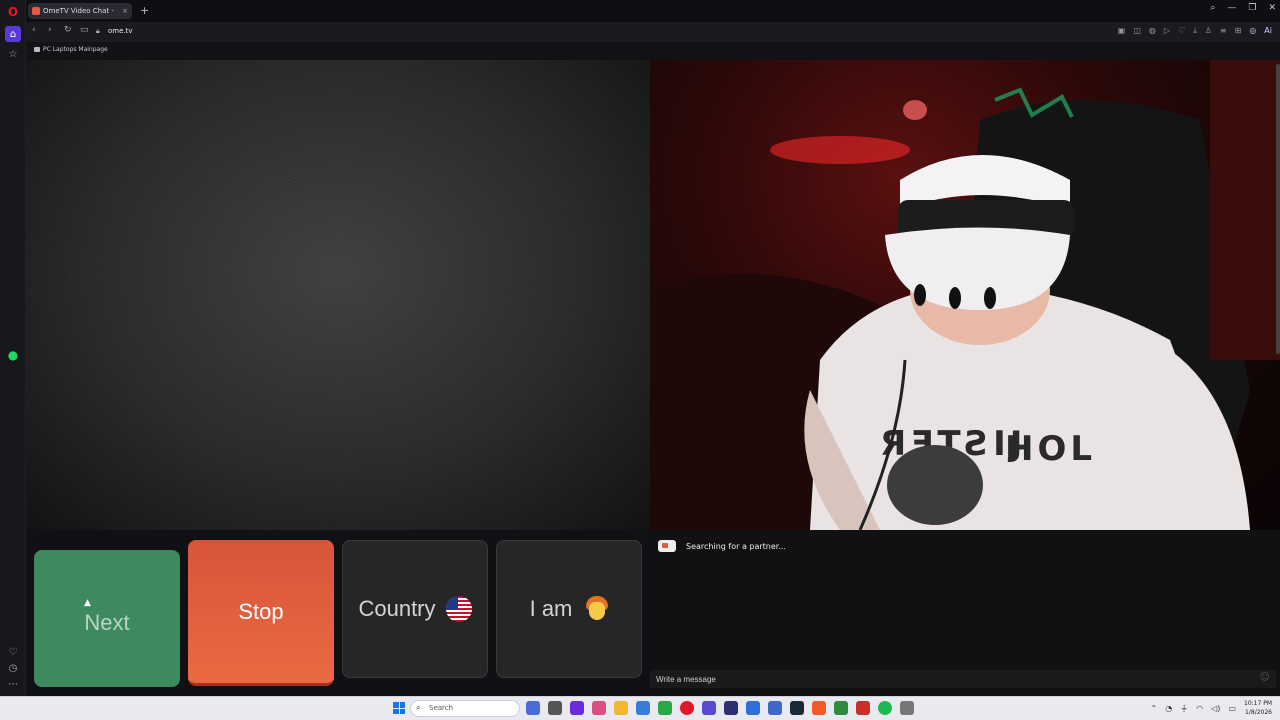 The width and height of the screenshot is (1280, 720). Describe the element at coordinates (599, 708) in the screenshot. I see `copilot-icon` at that location.